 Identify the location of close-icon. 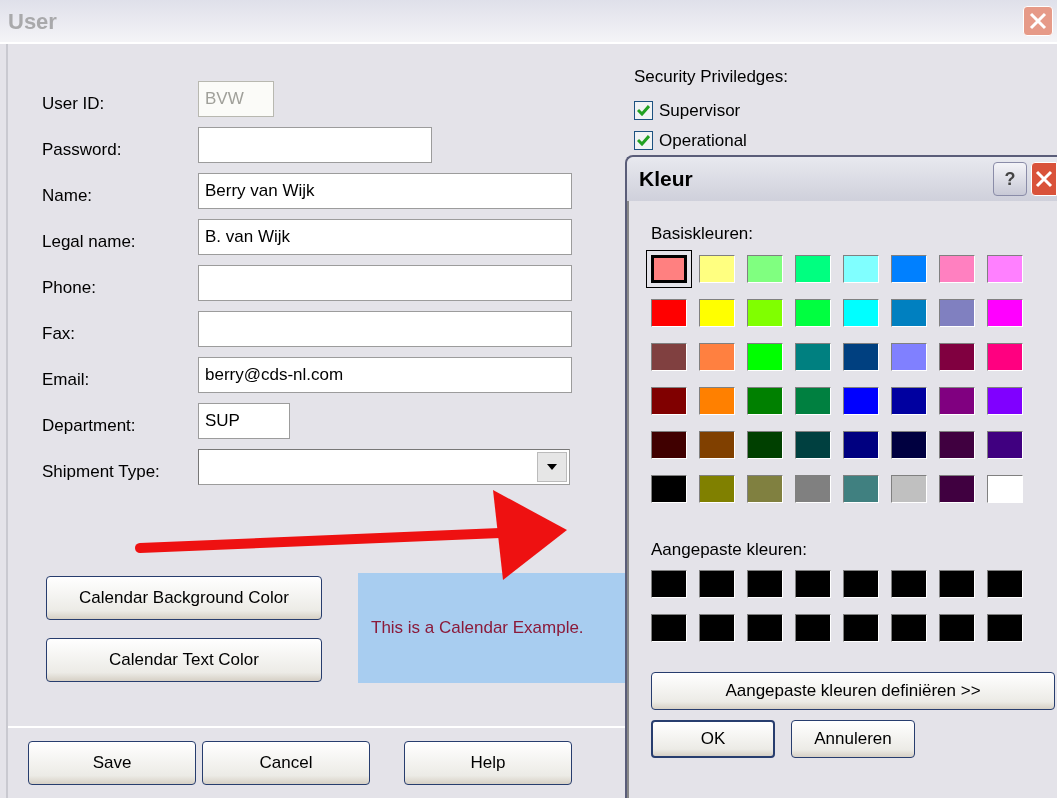
(1044, 179).